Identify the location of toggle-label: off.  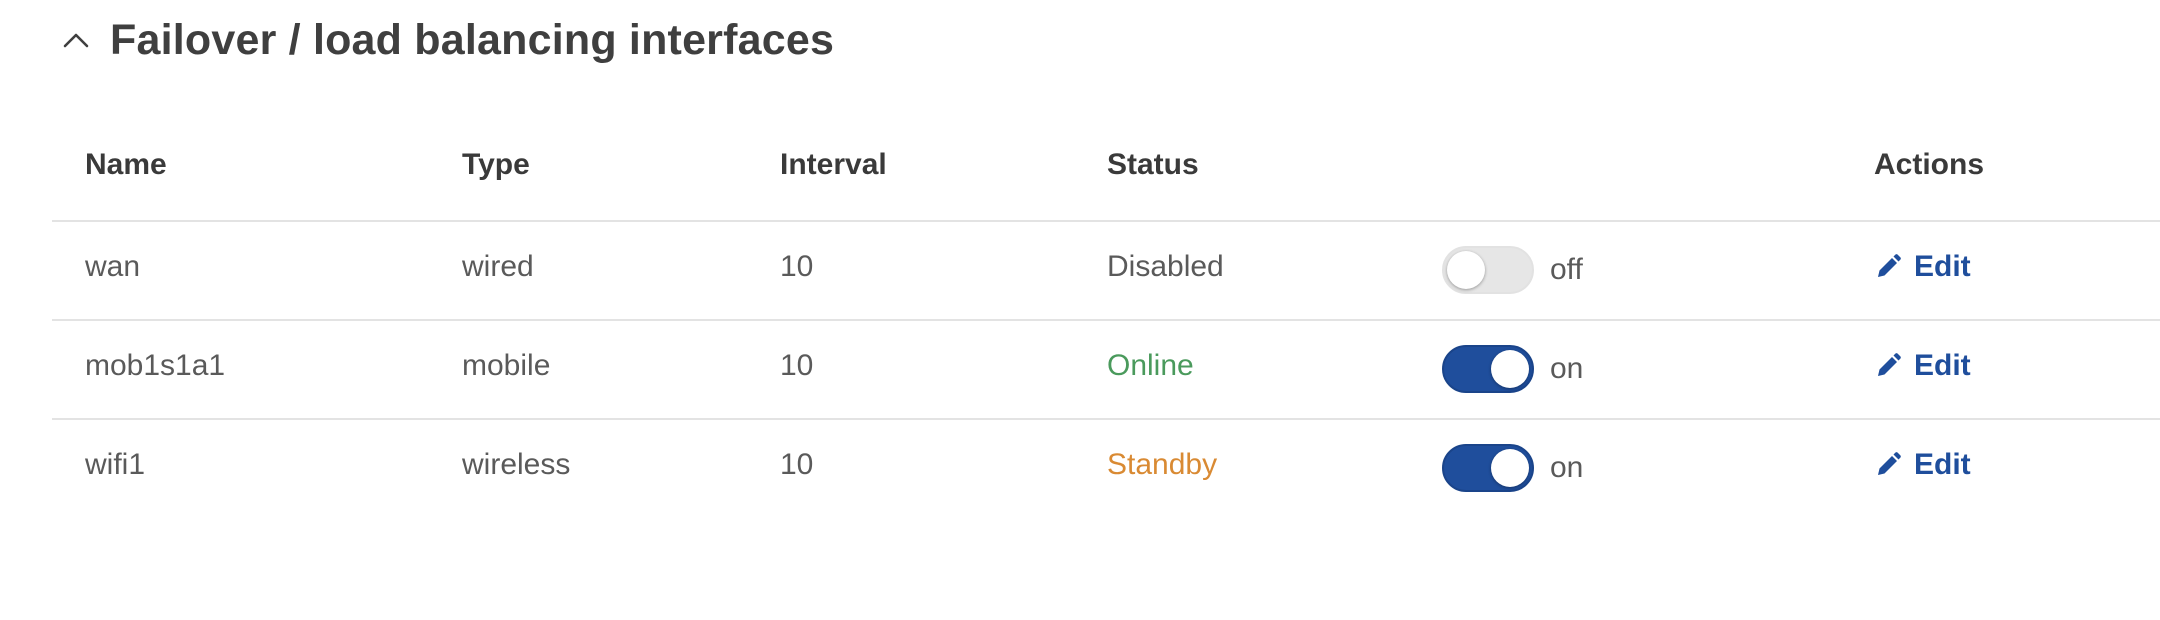
(1566, 269).